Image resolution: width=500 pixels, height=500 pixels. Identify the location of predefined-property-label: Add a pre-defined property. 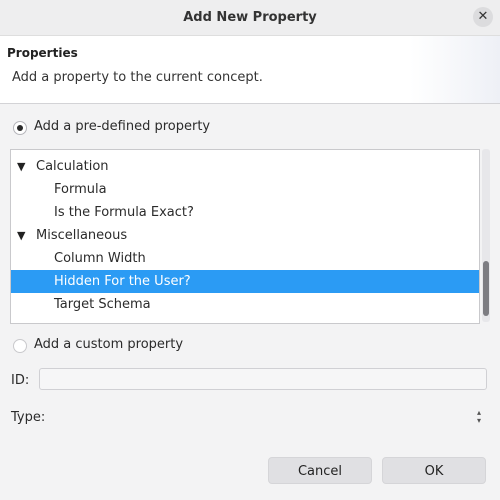
(122, 126).